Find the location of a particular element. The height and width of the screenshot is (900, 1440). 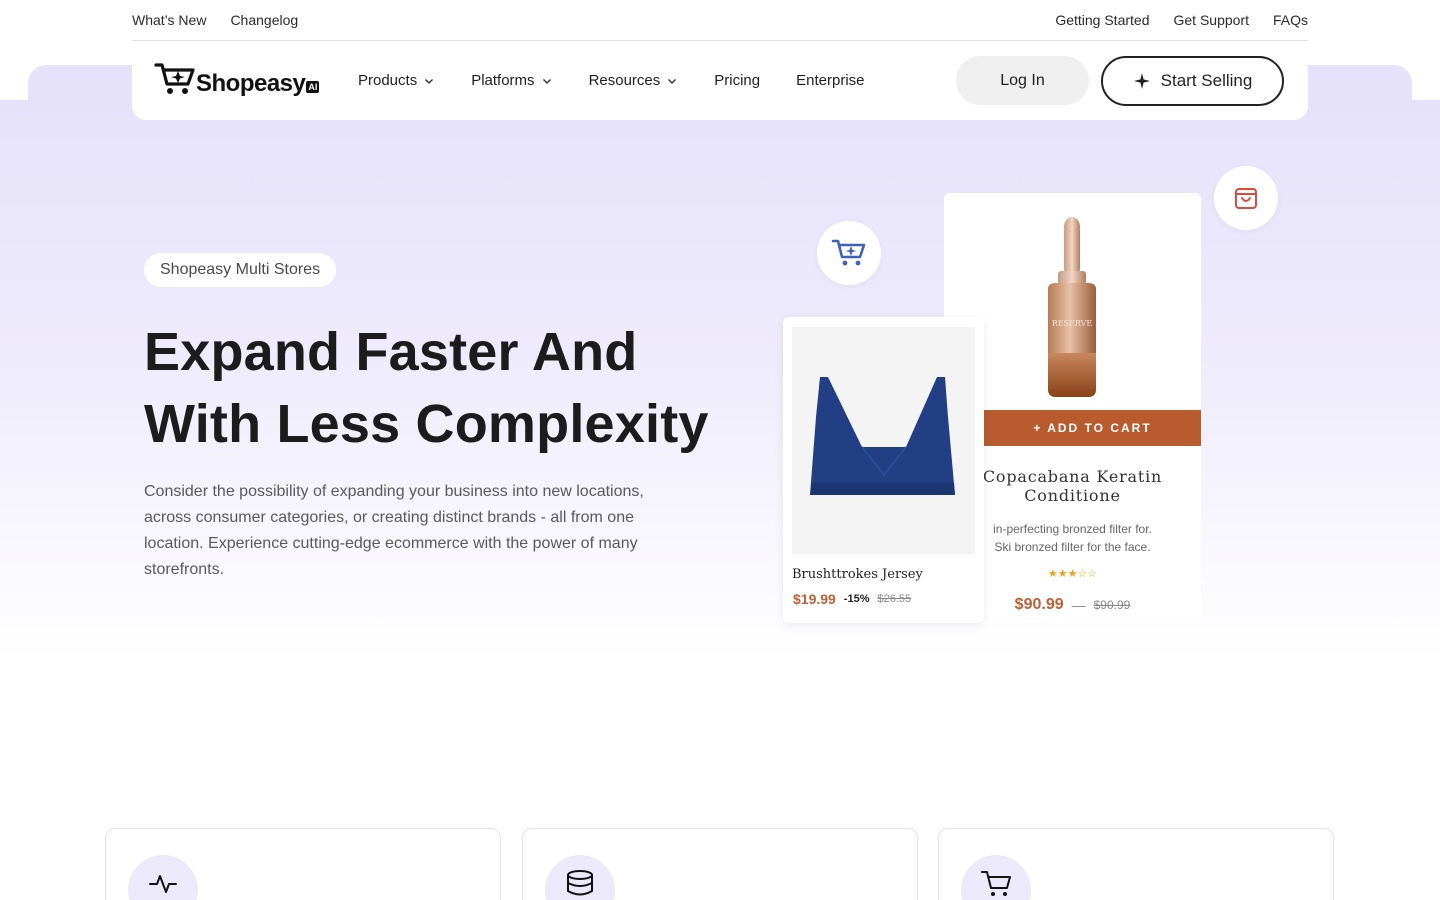

cart-sparkle-icon is located at coordinates (848, 252).